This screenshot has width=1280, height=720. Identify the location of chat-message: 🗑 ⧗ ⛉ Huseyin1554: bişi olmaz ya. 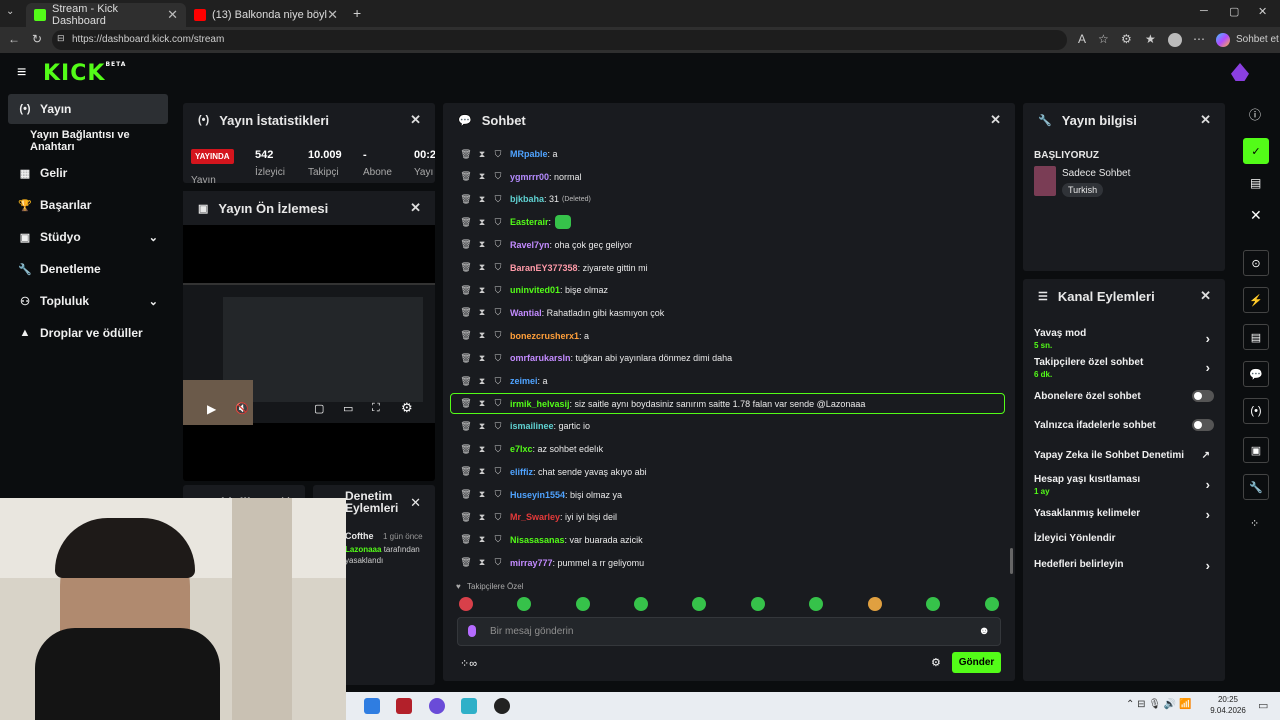
(541, 495).